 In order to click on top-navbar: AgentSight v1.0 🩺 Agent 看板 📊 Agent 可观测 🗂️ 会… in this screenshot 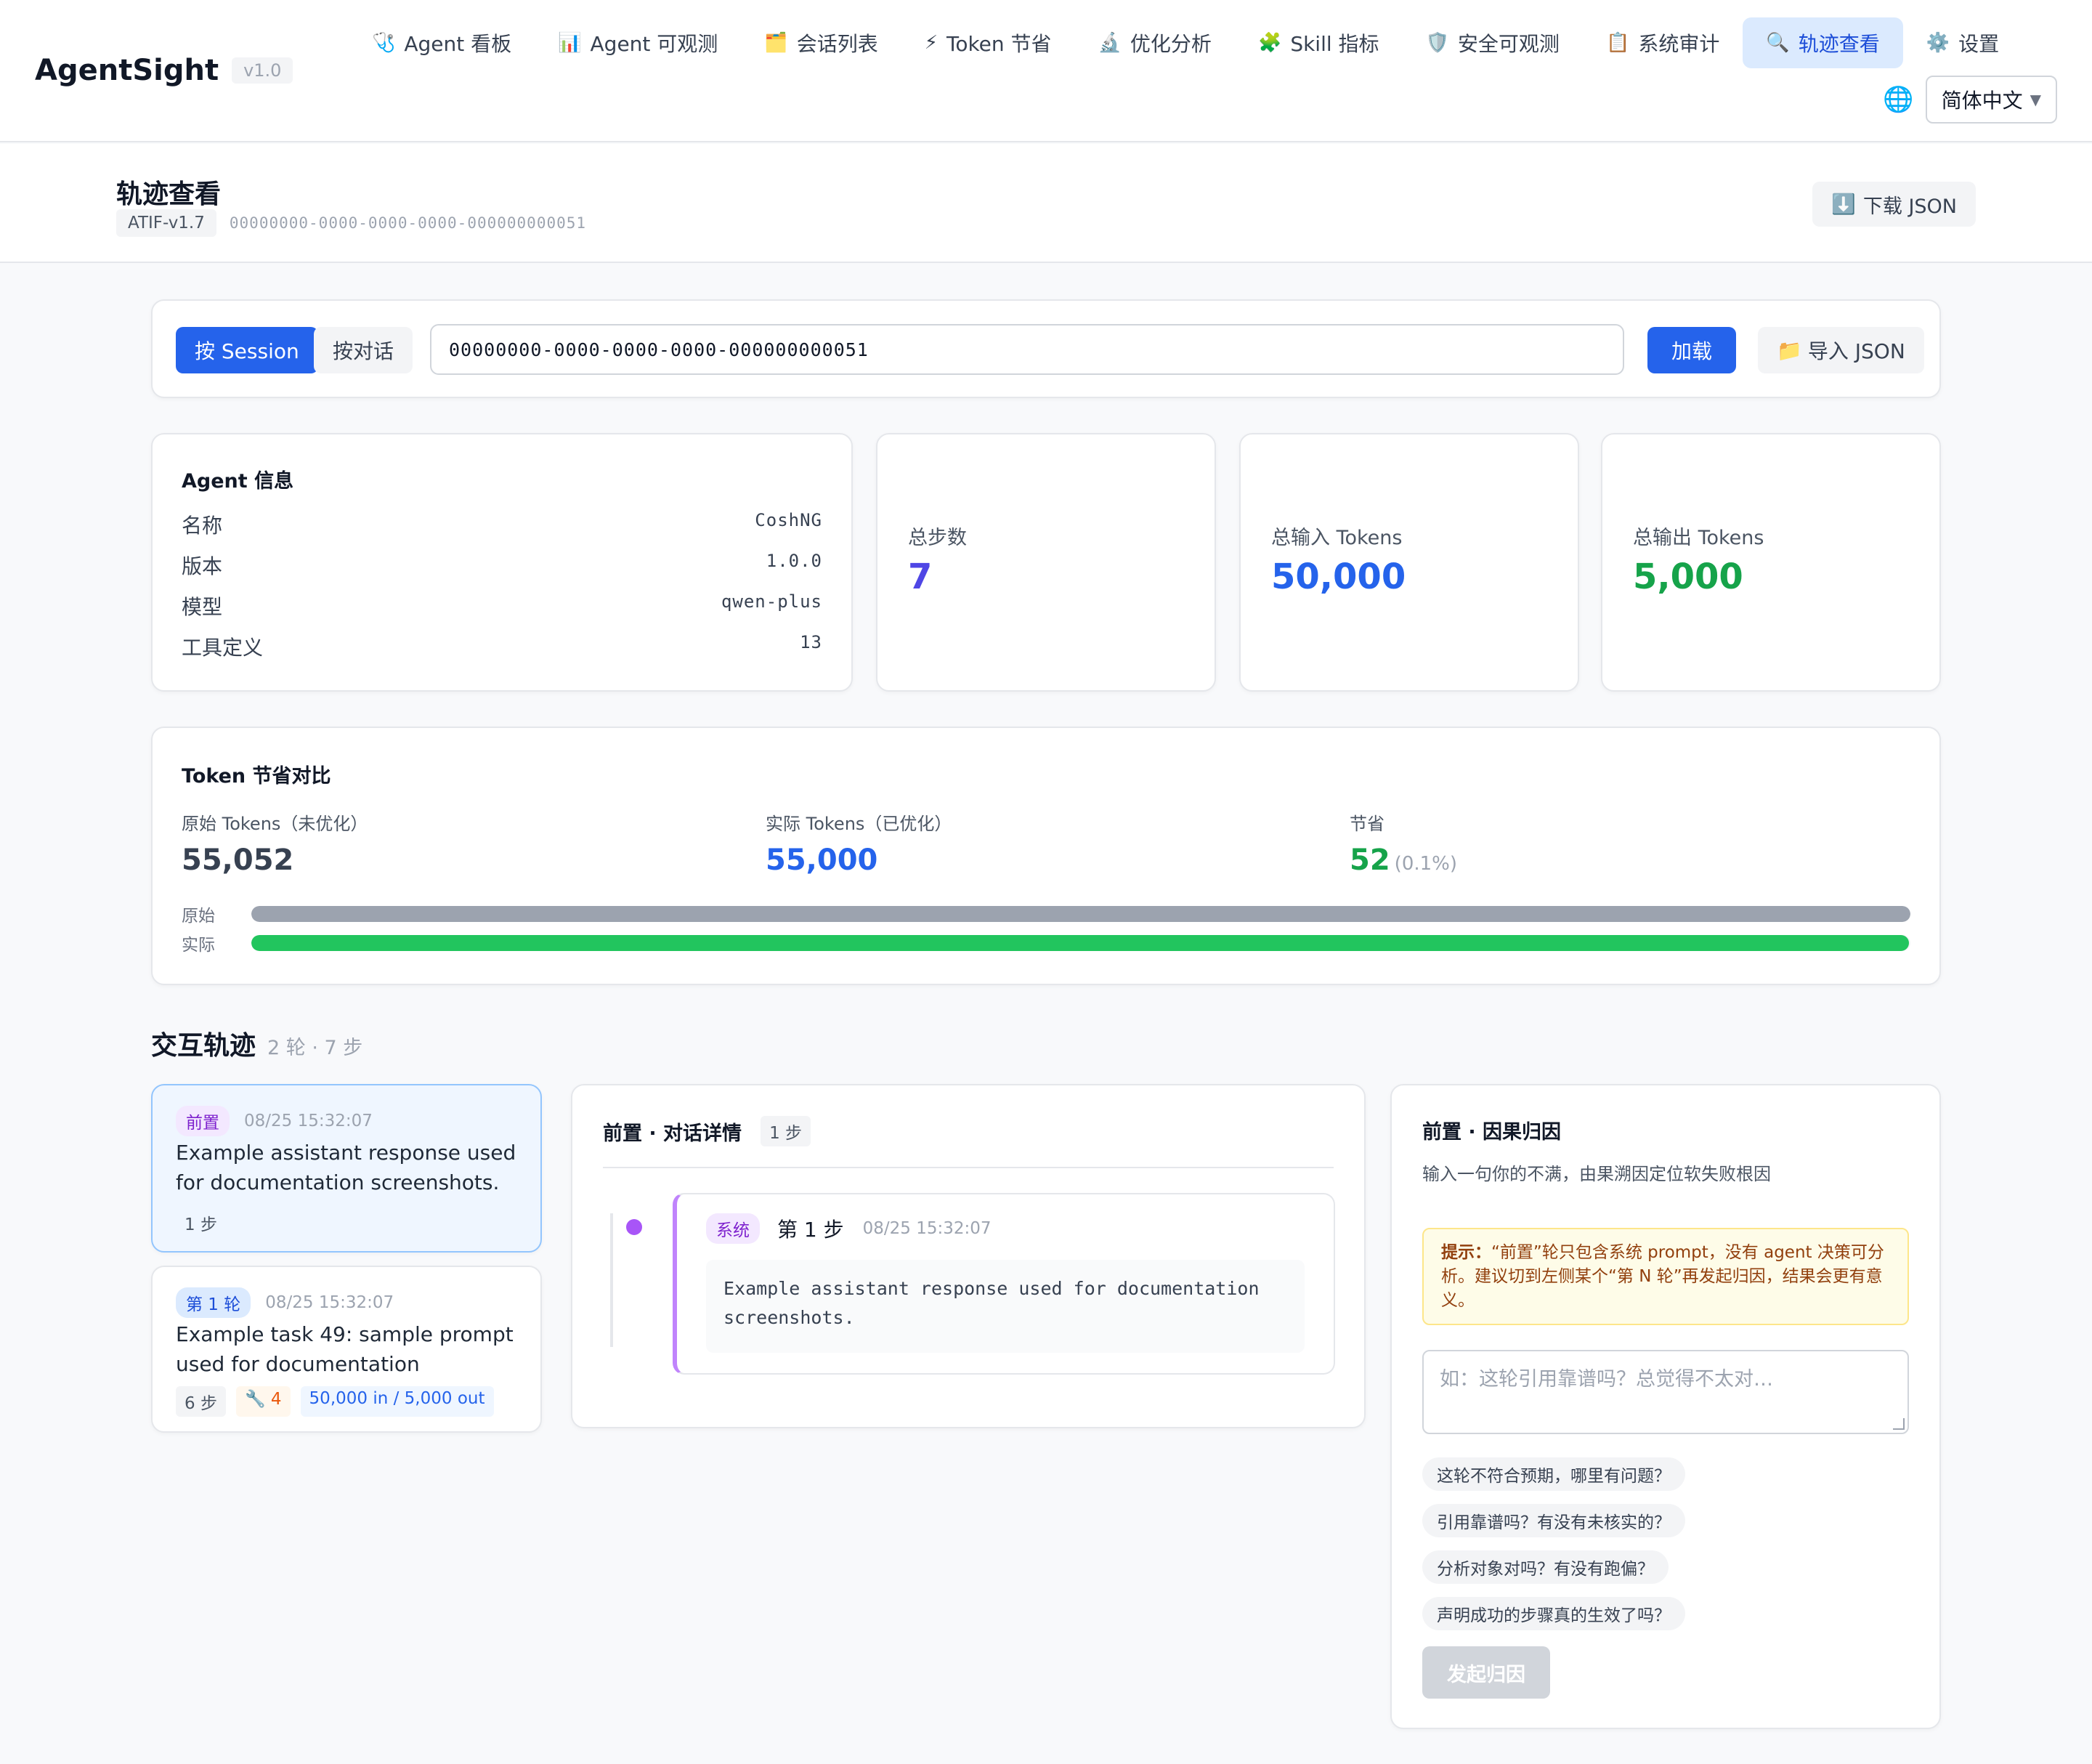, I will do `click(1046, 71)`.